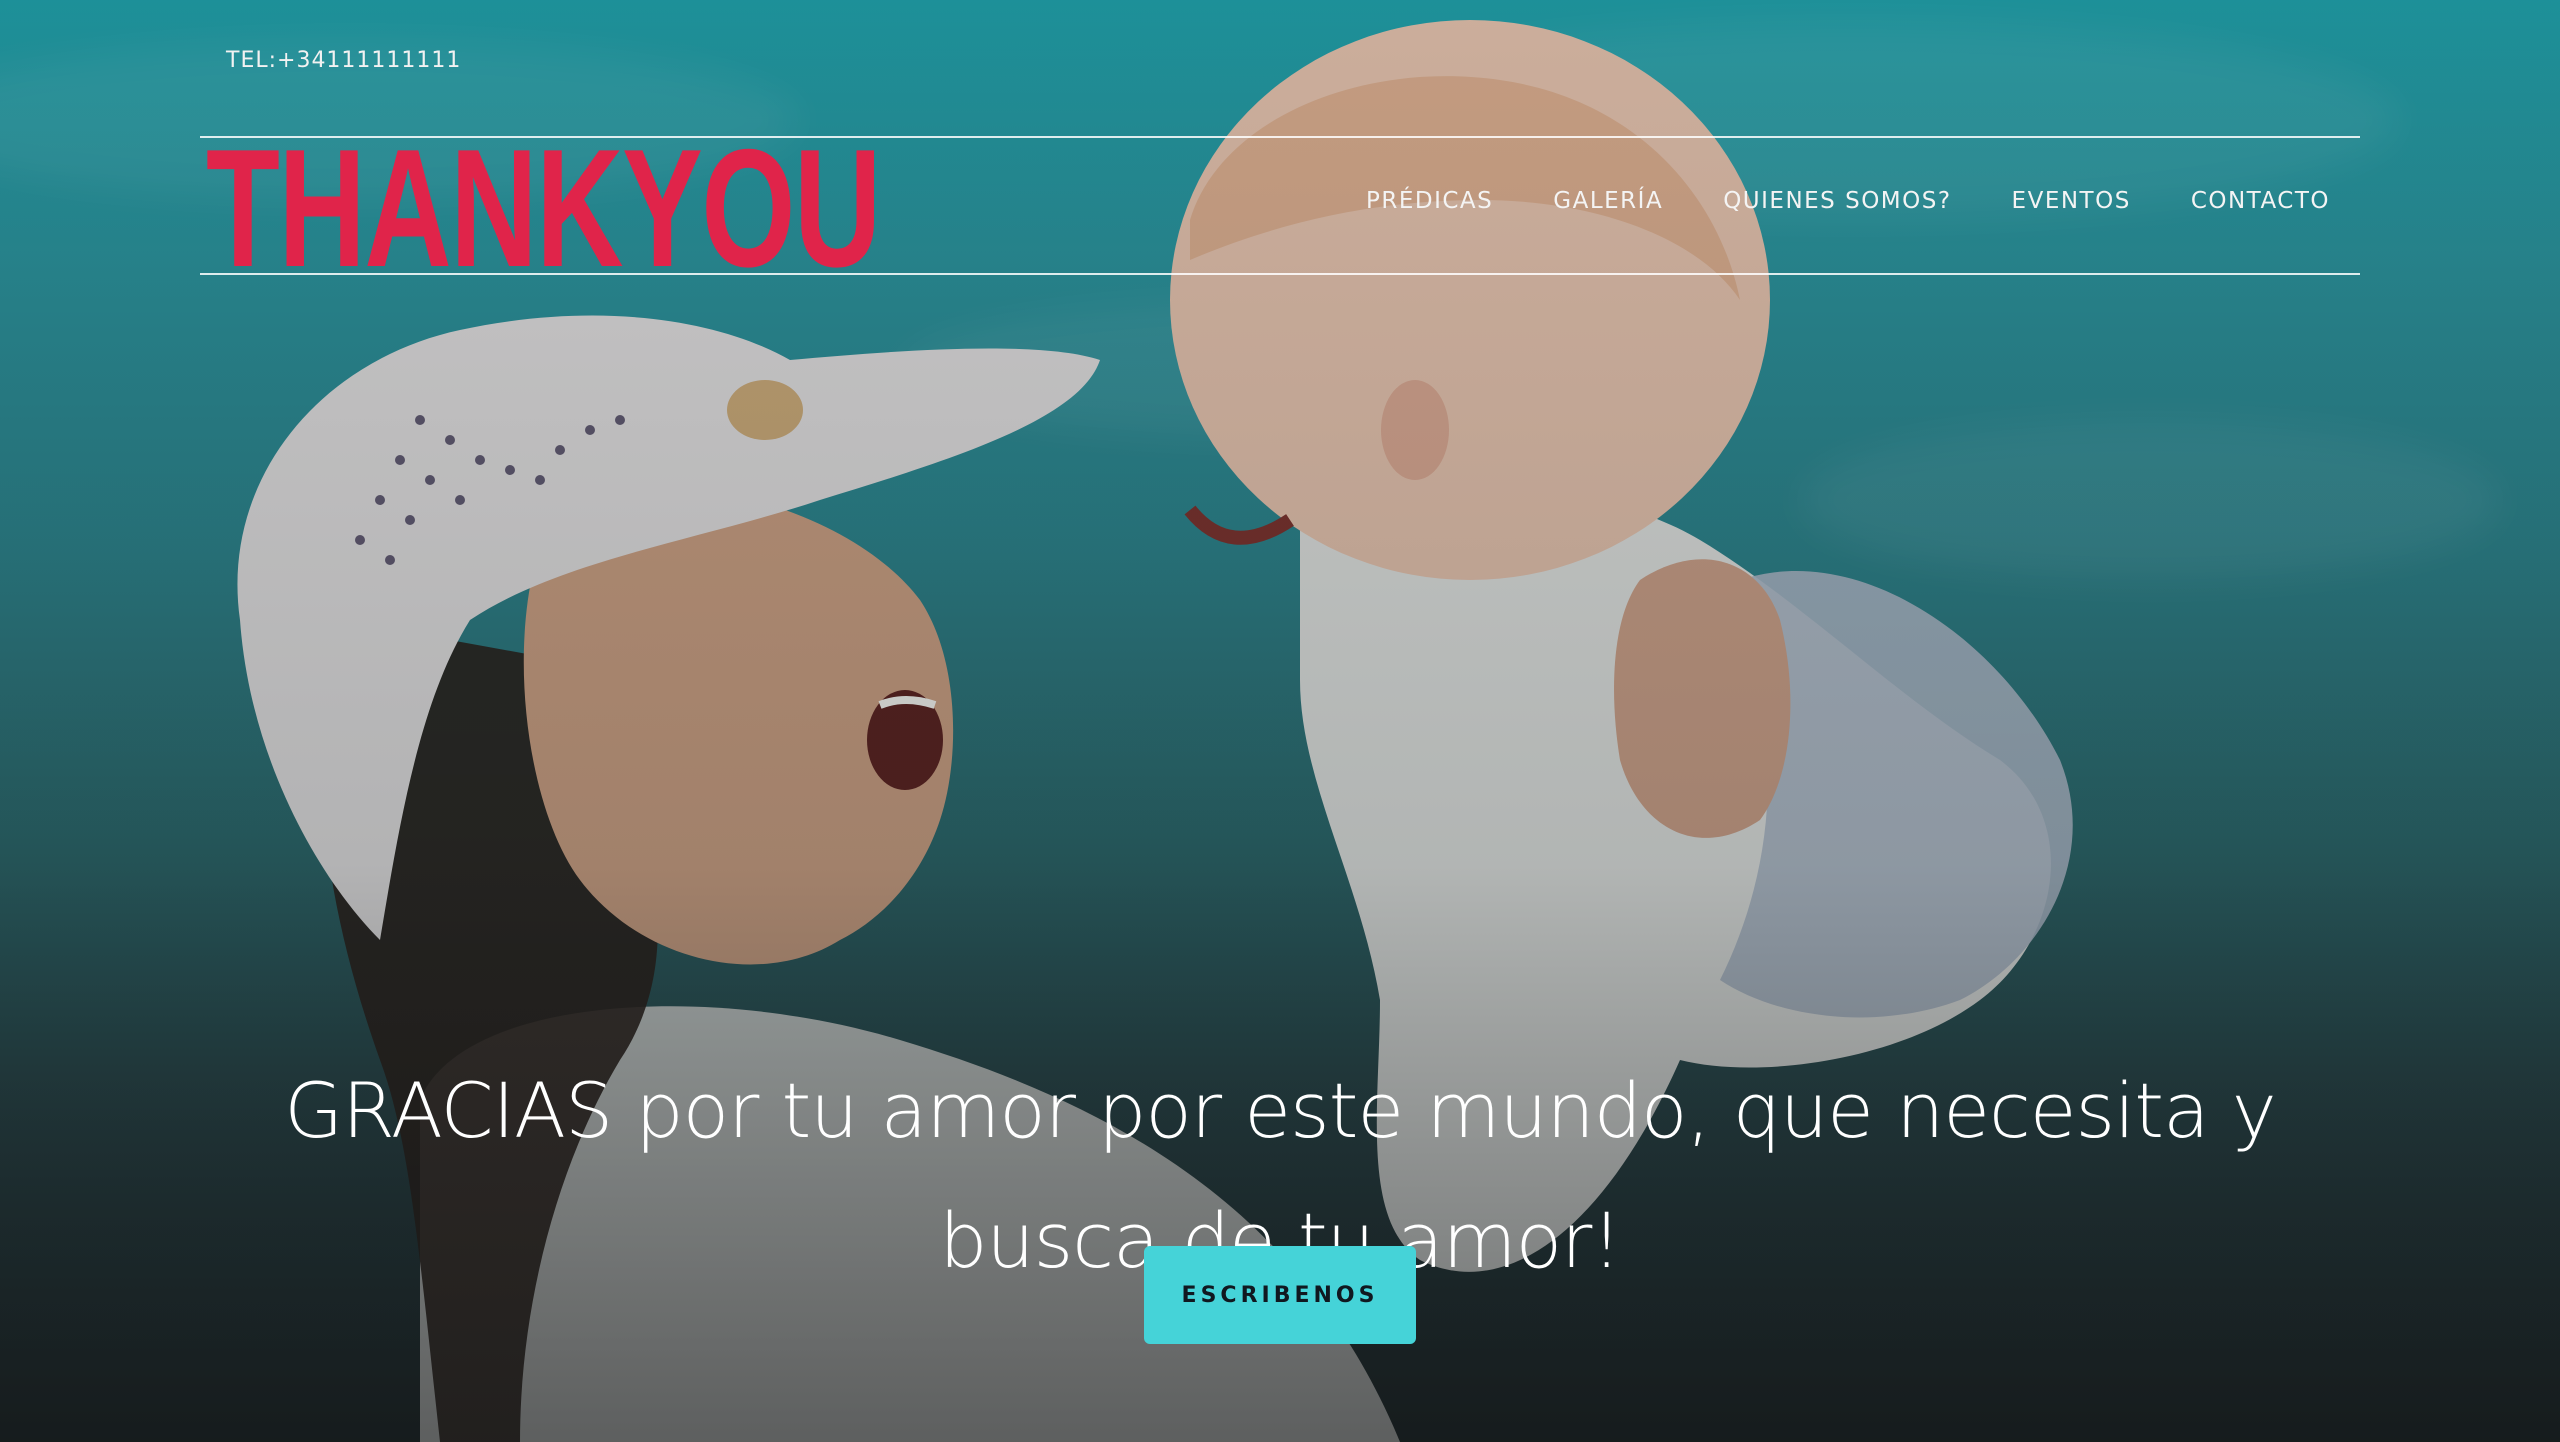  Describe the element at coordinates (1608, 201) in the screenshot. I see `nav-item-galeria: GALERÍA` at that location.